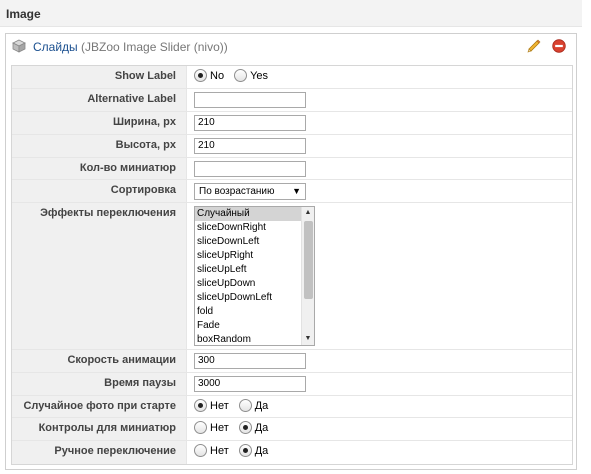 The height and width of the screenshot is (474, 591). Describe the element at coordinates (107, 428) in the screenshot. I see `field-label: Контролы для миниатюр` at that location.